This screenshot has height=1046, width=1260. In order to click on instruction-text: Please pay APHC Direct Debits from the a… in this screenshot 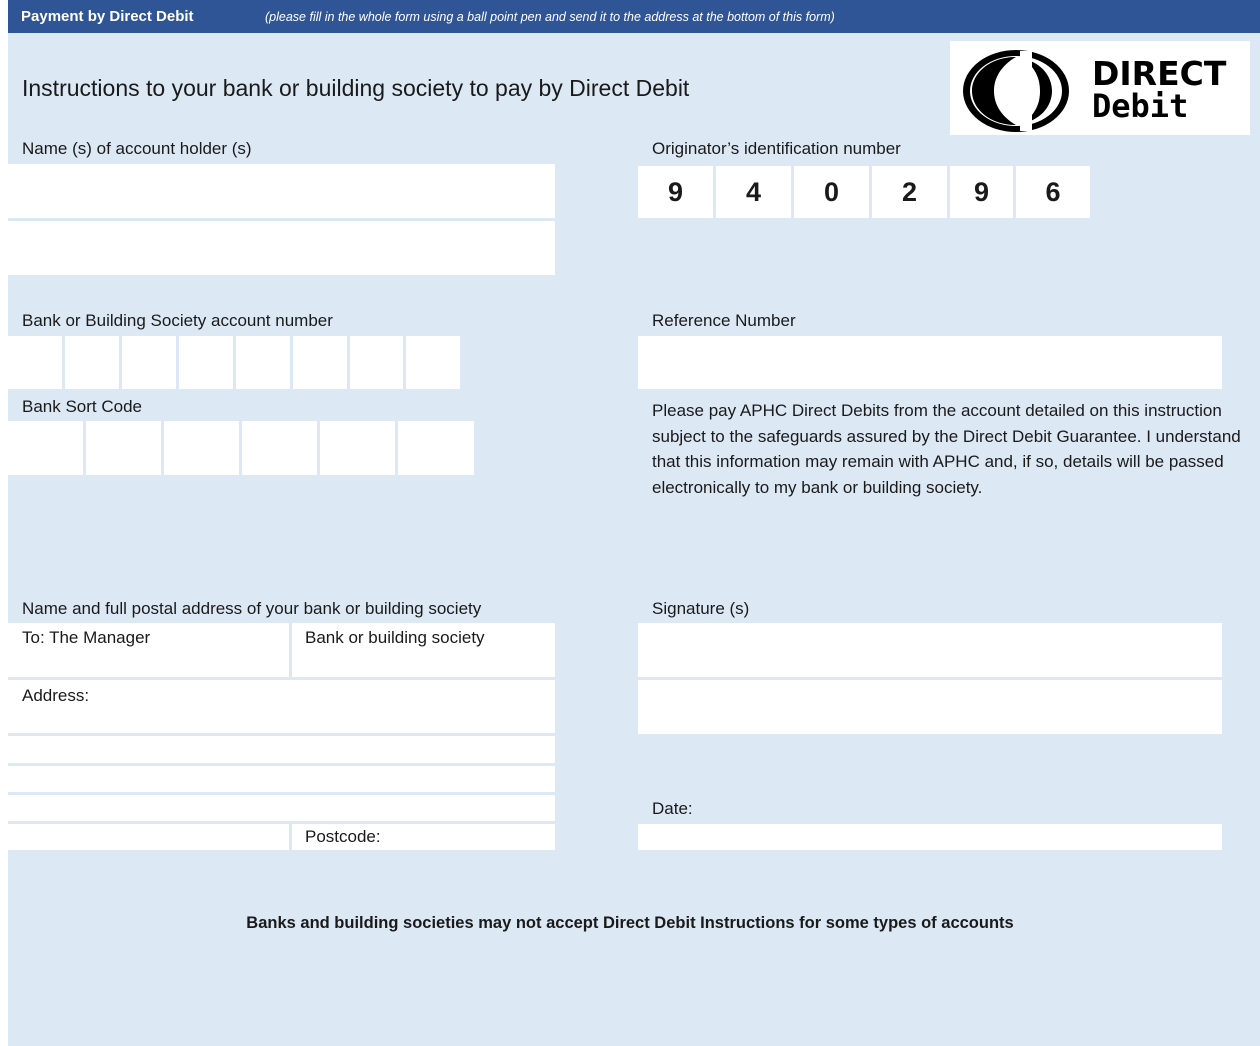, I will do `click(946, 449)`.